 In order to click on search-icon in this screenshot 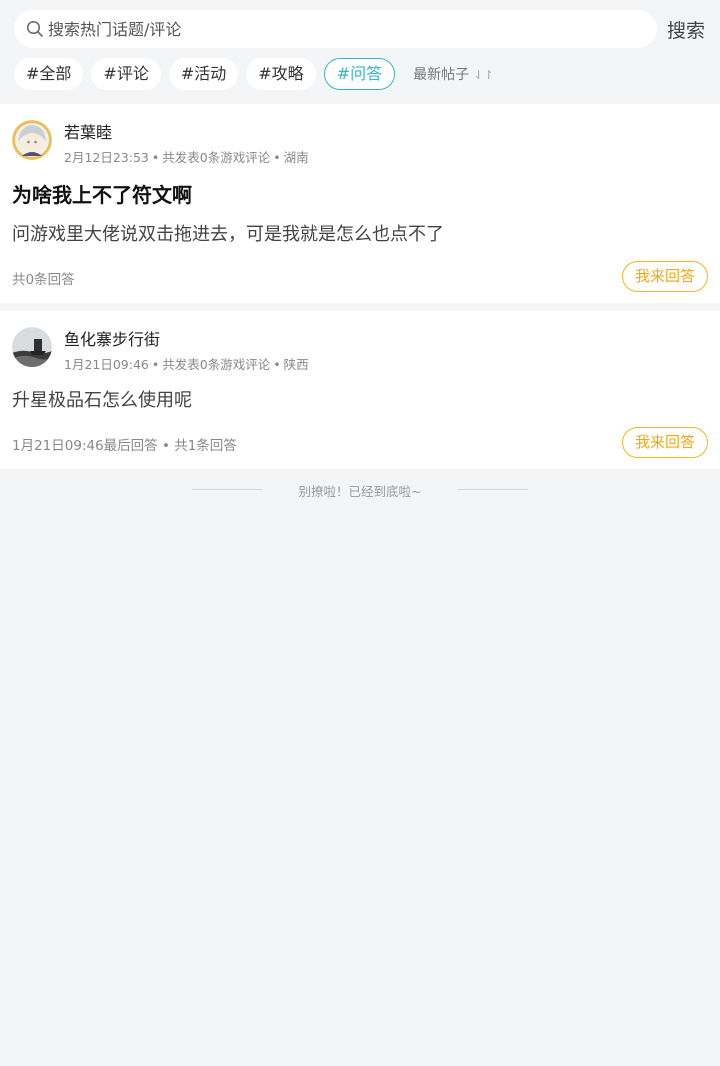, I will do `click(35, 29)`.